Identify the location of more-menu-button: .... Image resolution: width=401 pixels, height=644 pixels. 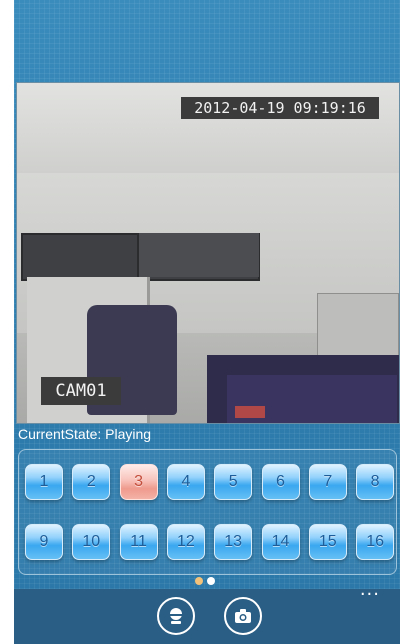
(370, 589).